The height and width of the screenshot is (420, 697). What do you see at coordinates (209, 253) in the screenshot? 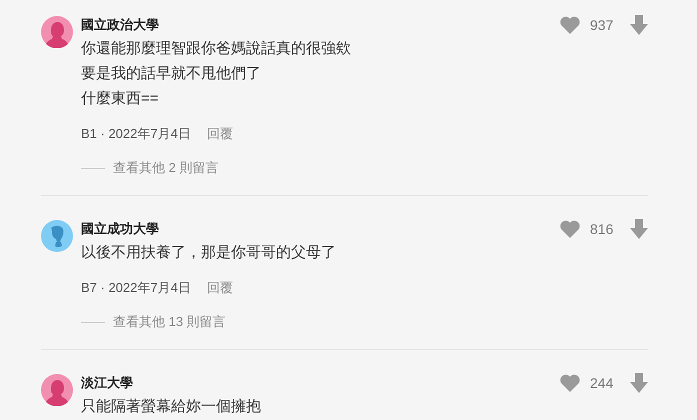
I see `comment-text: 以後不用扶養了，那是你哥哥的父母了` at bounding box center [209, 253].